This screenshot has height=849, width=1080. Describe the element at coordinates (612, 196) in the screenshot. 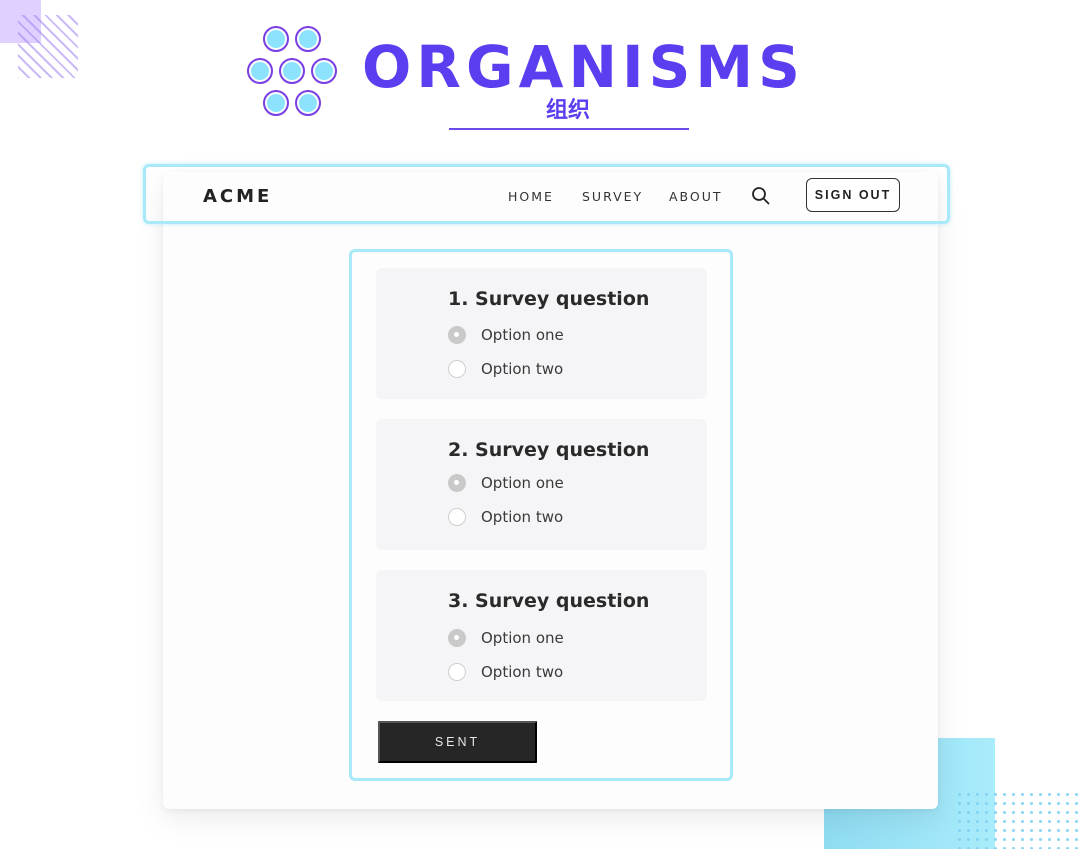

I see `nav-link-survey: SURVEY` at that location.